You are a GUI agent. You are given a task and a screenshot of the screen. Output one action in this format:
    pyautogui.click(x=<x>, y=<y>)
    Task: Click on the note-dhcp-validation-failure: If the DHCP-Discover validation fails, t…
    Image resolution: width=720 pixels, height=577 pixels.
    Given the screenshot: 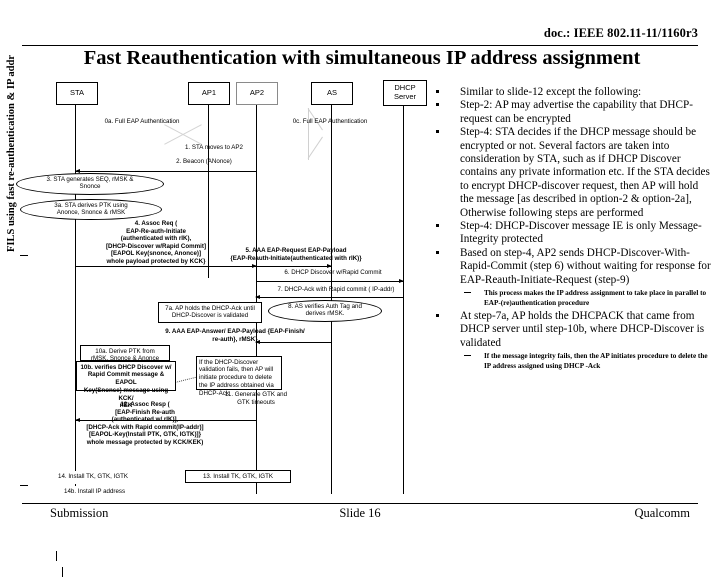 What is the action you would take?
    pyautogui.click(x=239, y=376)
    